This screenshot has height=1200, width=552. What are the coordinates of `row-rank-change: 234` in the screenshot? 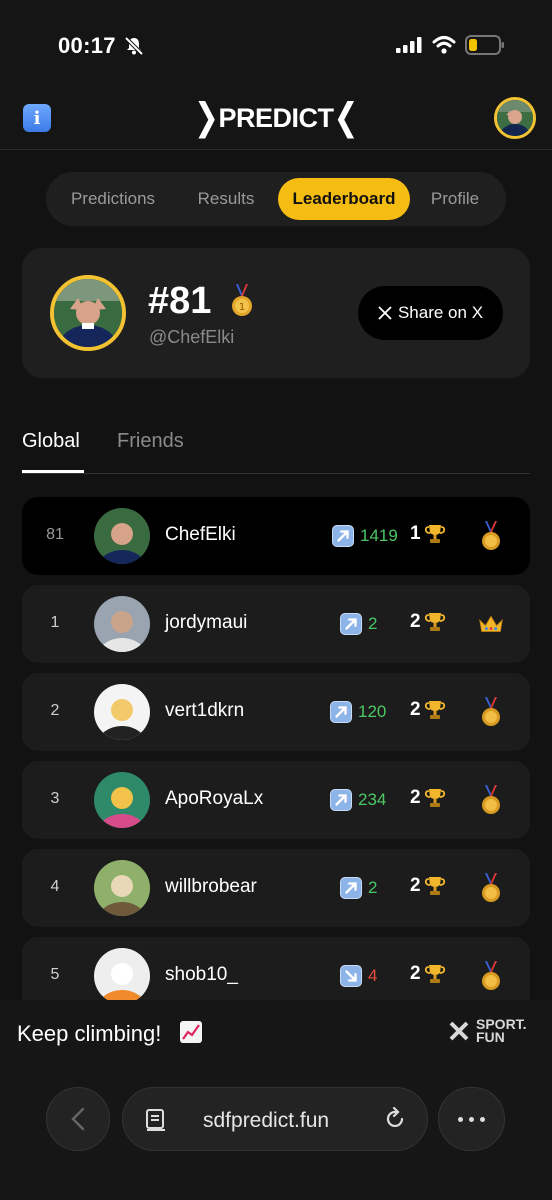 It's located at (358, 800).